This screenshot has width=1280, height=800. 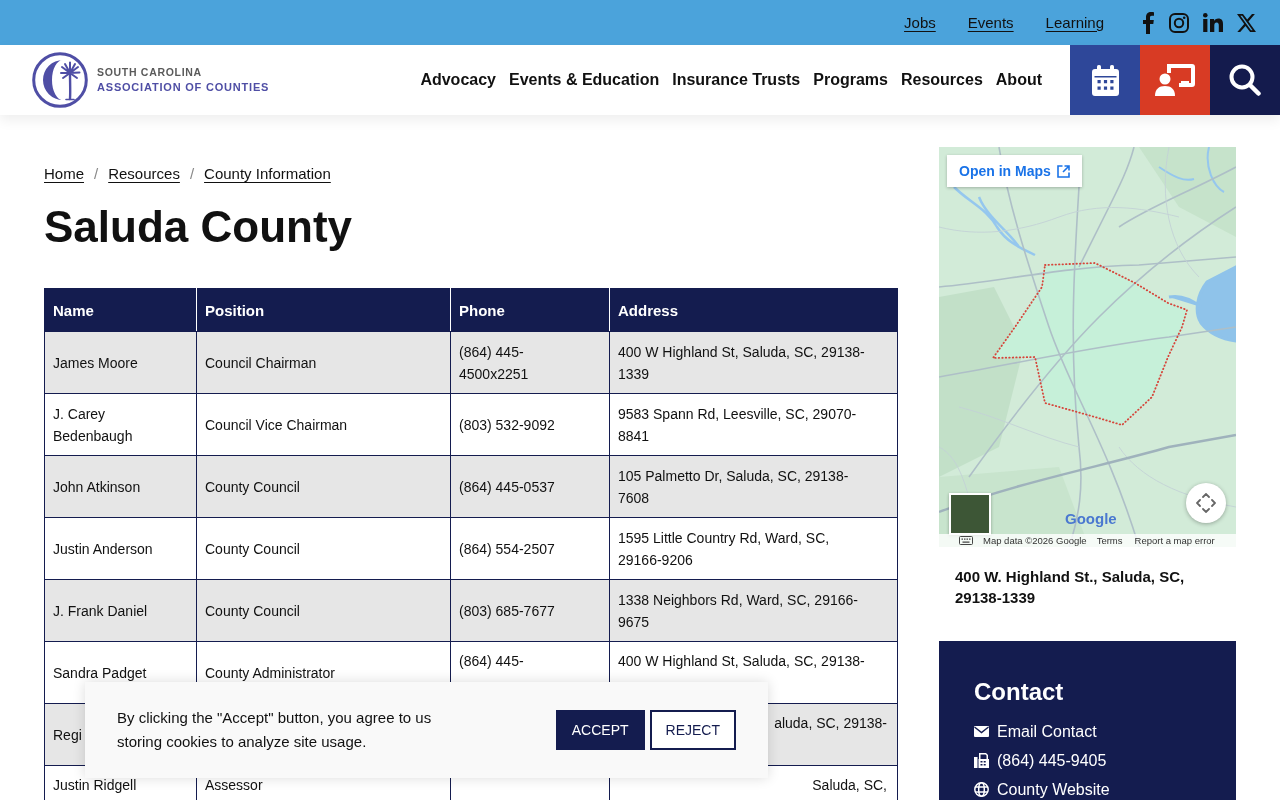 What do you see at coordinates (738, 610) in the screenshot?
I see `street-address: 1338 Neighbors Rd, Ward, SC, 29166-9675` at bounding box center [738, 610].